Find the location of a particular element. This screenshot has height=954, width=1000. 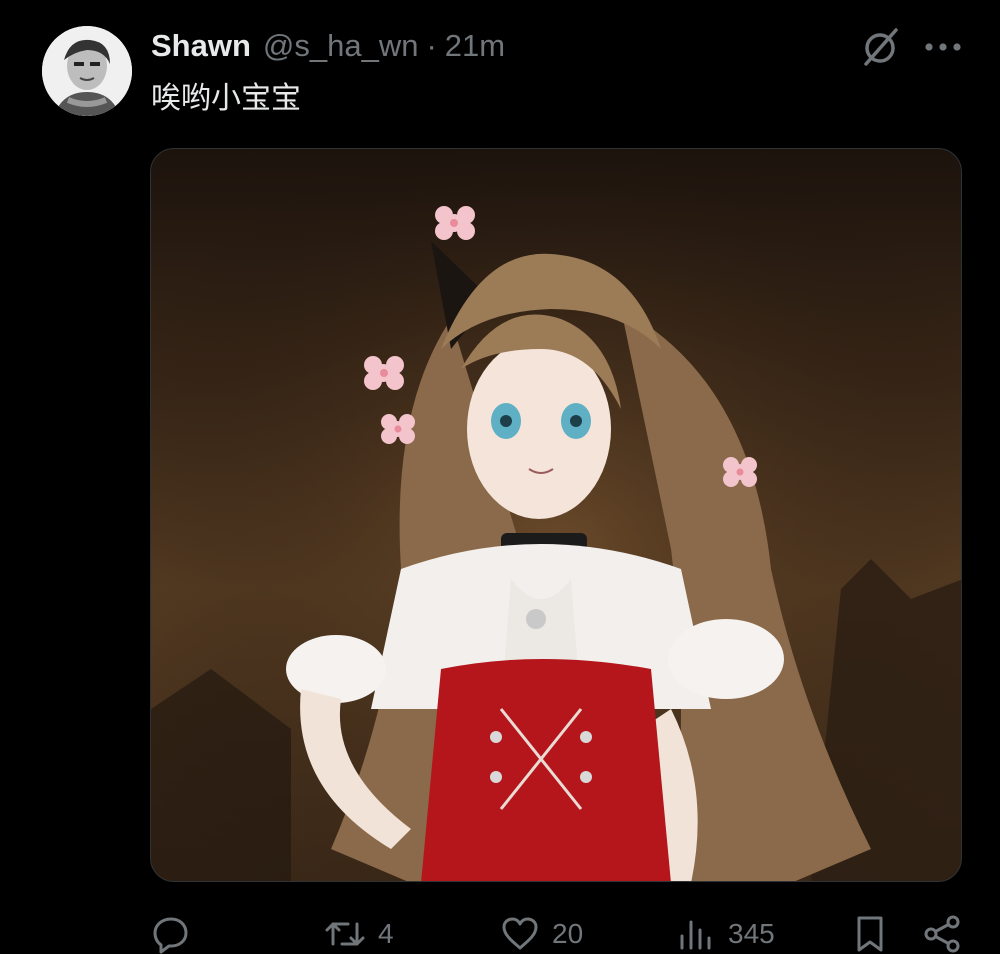

heart-icon is located at coordinates (520, 933).